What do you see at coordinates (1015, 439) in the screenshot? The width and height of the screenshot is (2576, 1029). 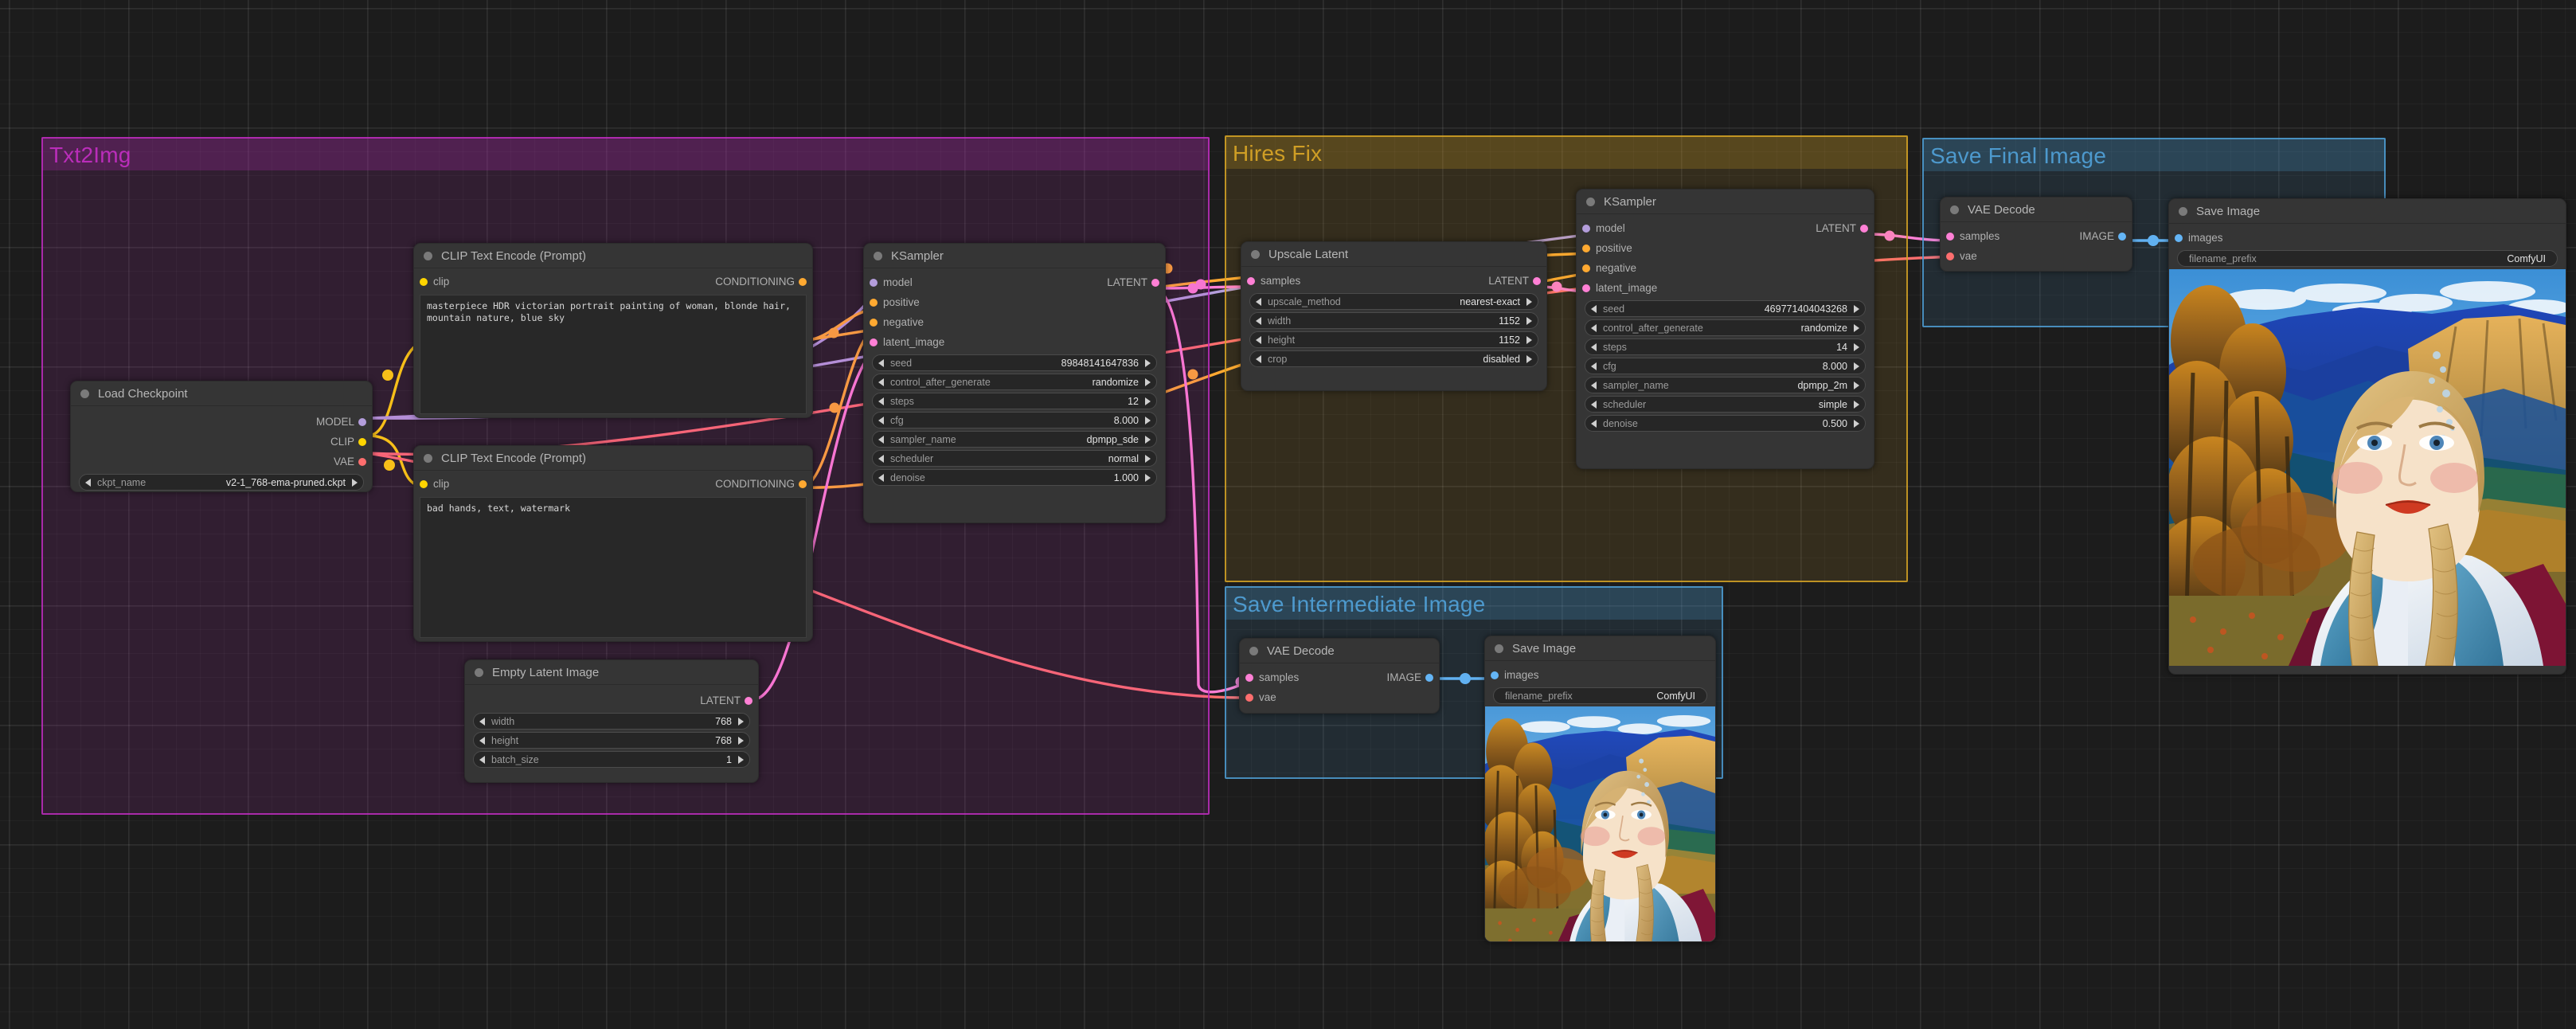 I see `widget-sampler-name: sampler_name dpmpp_sde` at bounding box center [1015, 439].